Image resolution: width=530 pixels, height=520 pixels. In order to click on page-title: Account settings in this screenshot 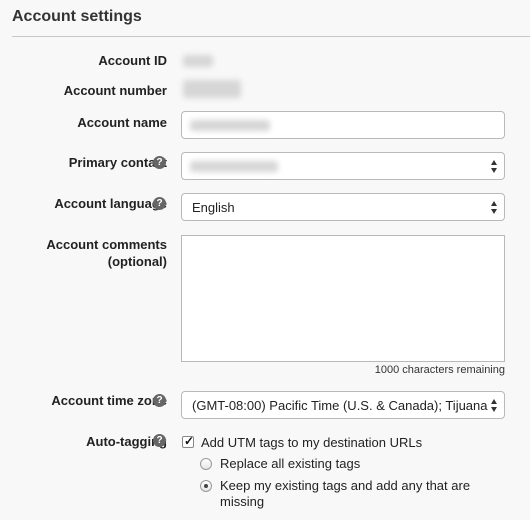, I will do `click(77, 16)`.